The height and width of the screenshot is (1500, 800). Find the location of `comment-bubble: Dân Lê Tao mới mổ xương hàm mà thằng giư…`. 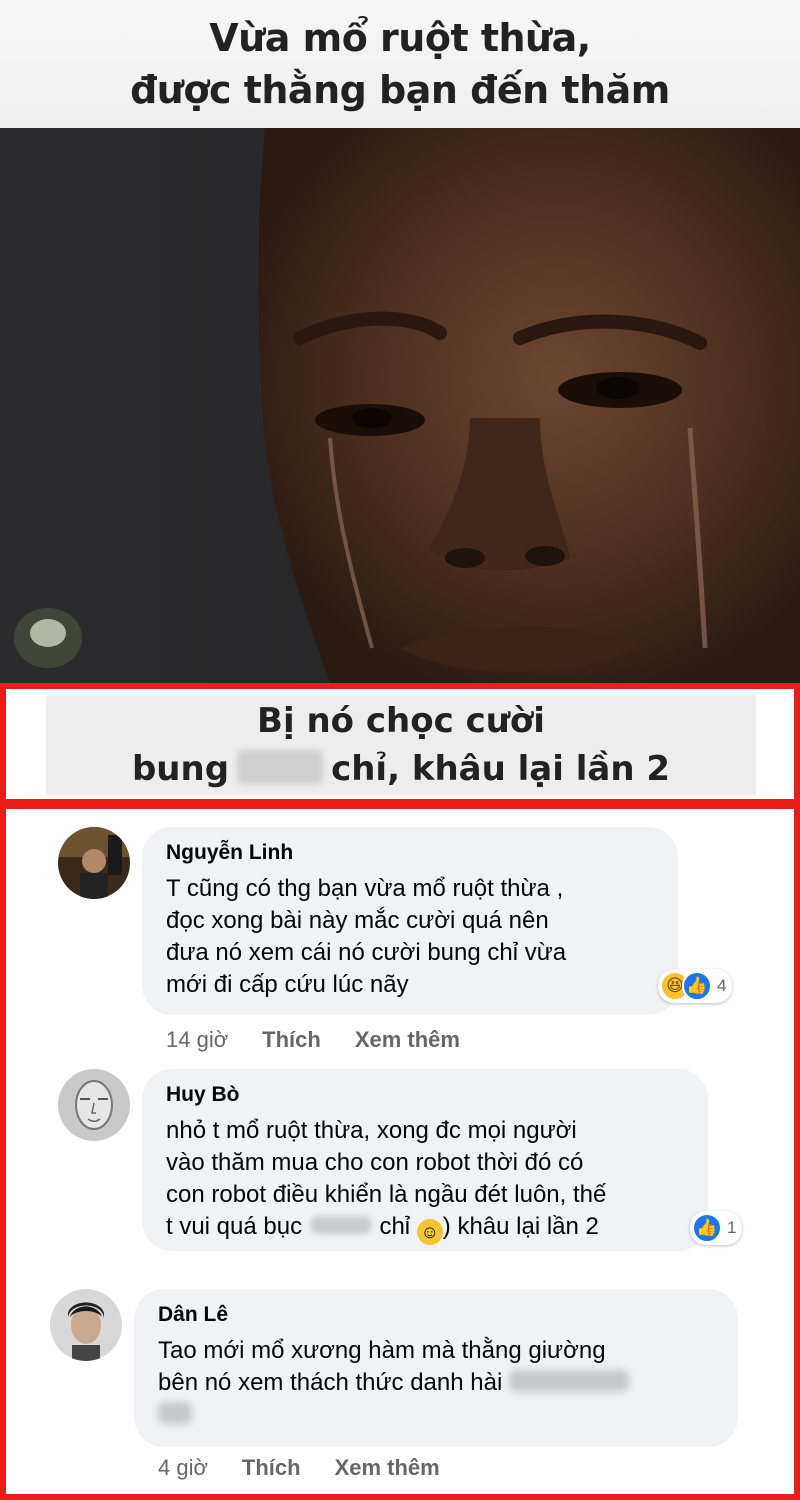

comment-bubble: Dân Lê Tao mới mổ xương hàm mà thằng giư… is located at coordinates (436, 1368).